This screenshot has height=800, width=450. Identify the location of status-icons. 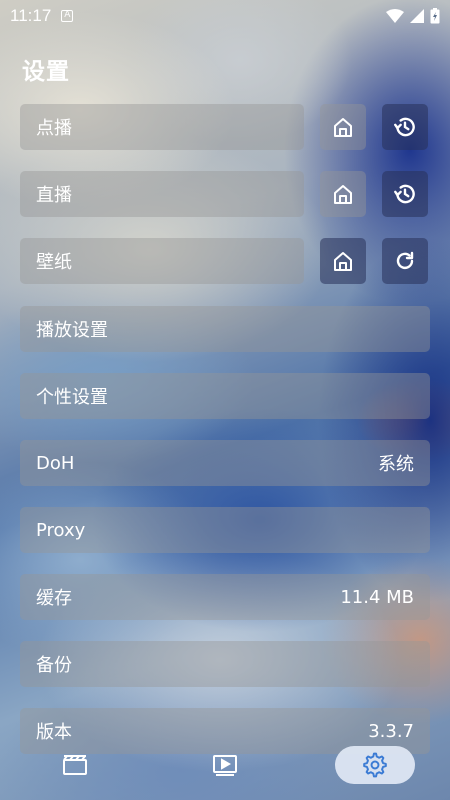
(413, 16).